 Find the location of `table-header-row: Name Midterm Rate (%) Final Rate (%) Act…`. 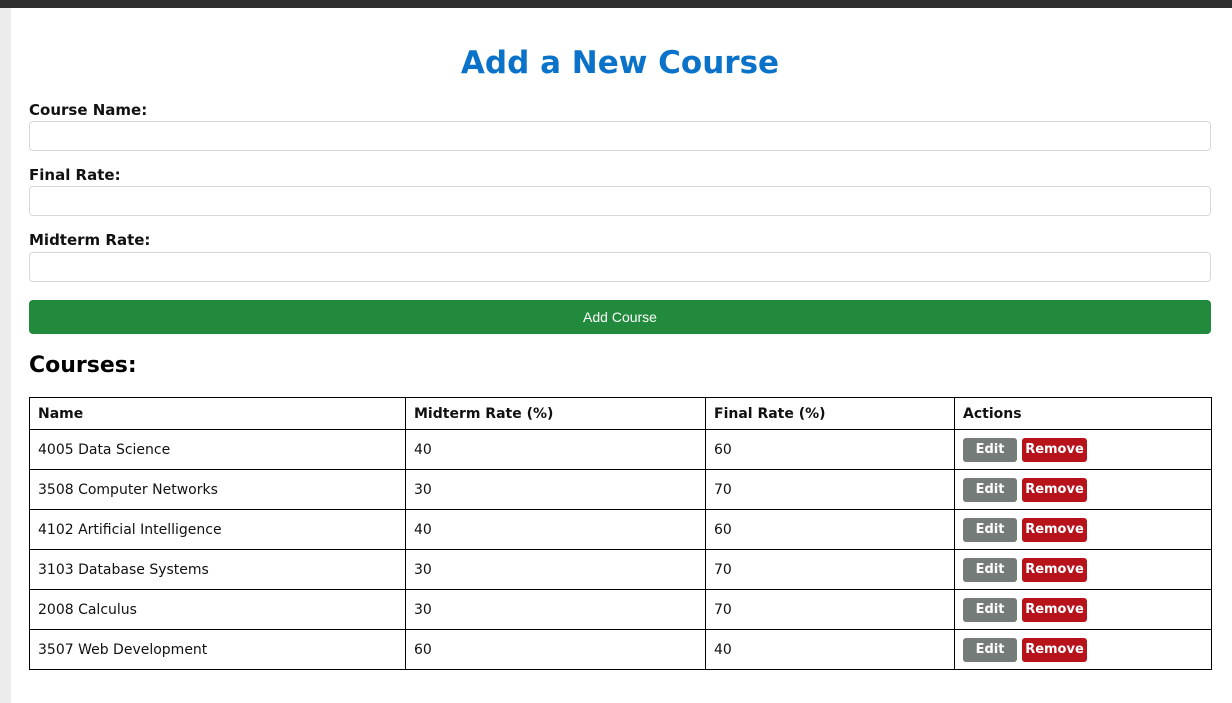

table-header-row: Name Midterm Rate (%) Final Rate (%) Act… is located at coordinates (620, 413).